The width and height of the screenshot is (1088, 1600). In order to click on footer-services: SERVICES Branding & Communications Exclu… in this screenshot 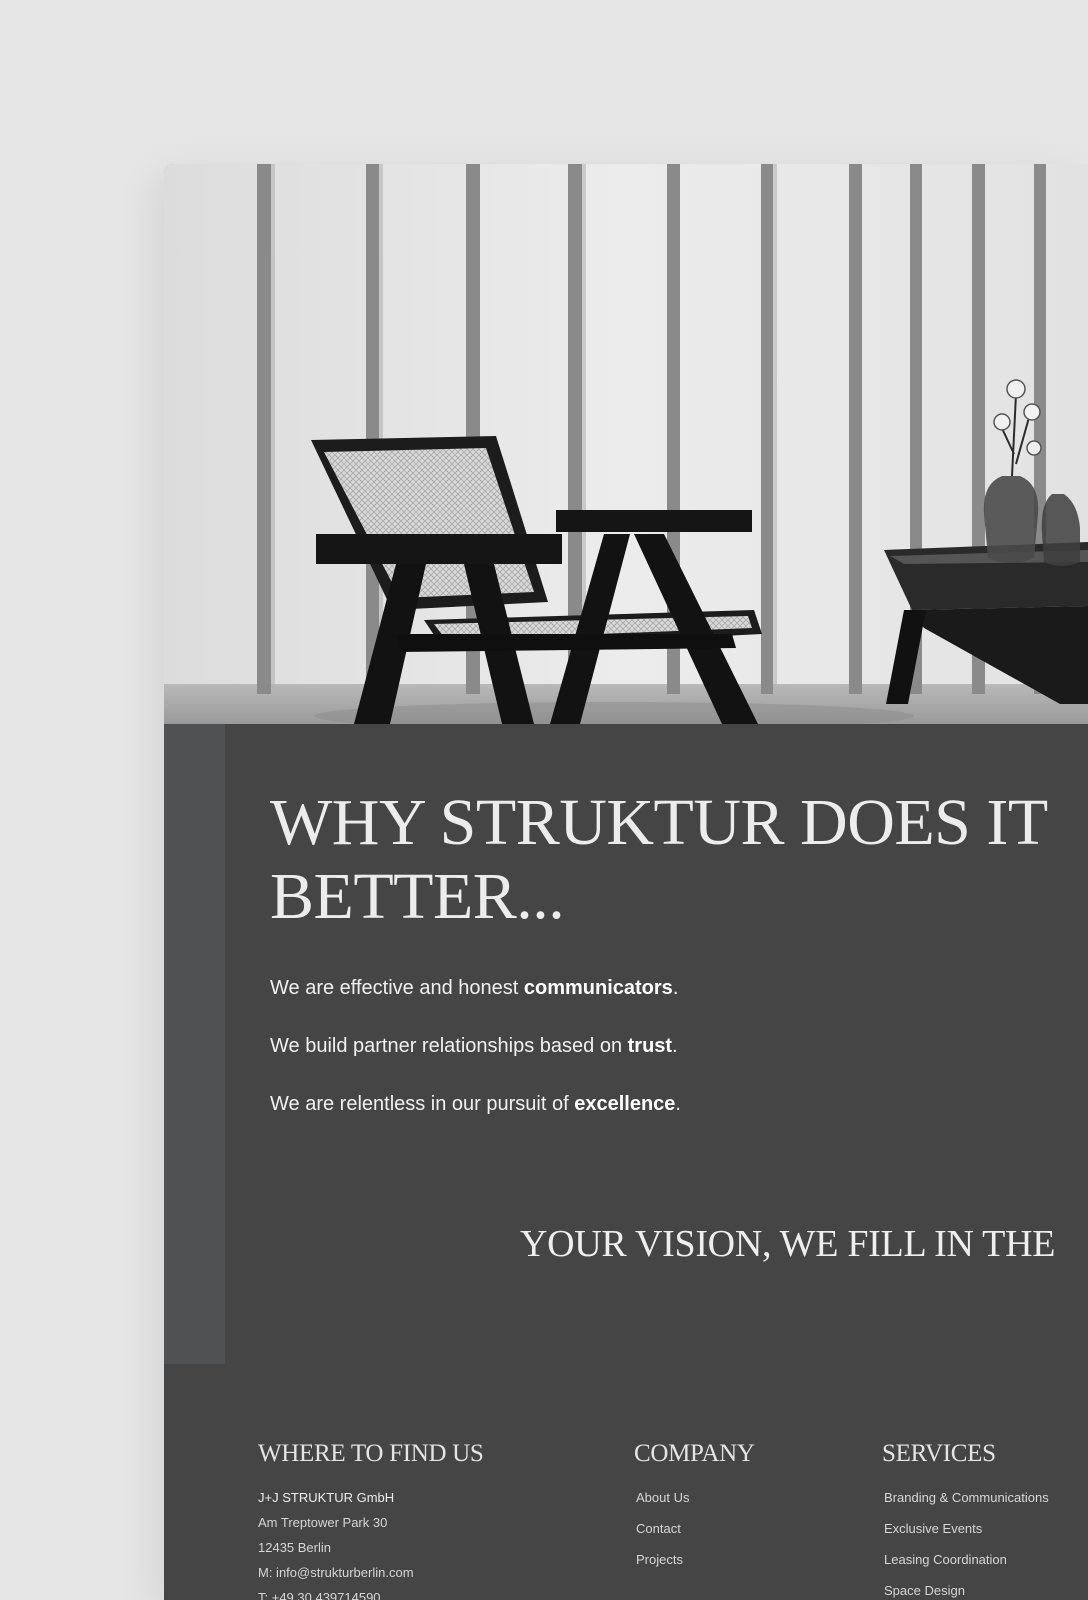, I will do `click(965, 1520)`.